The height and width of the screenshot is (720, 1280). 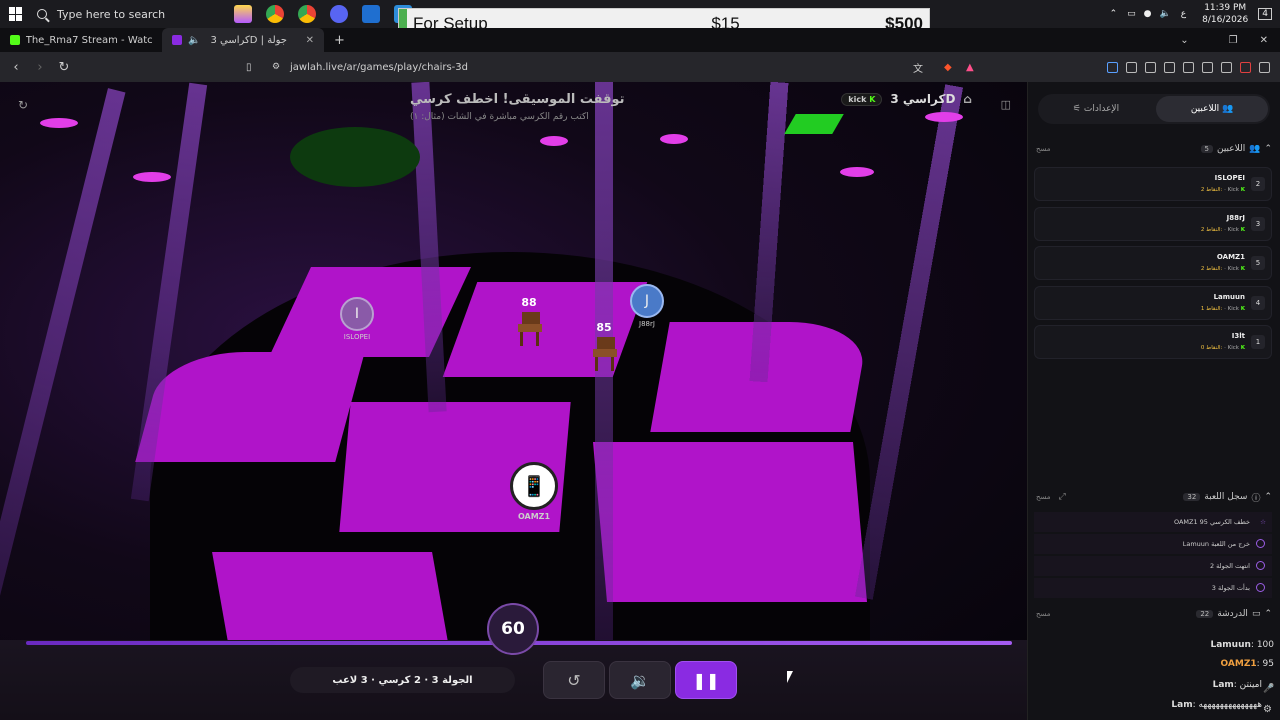 What do you see at coordinates (249, 67) in the screenshot?
I see `bookmark-icon: ▯` at bounding box center [249, 67].